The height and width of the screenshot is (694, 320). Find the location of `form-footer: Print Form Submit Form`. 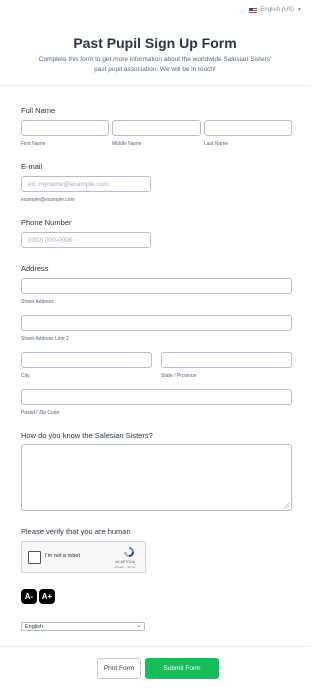

form-footer: Print Form Submit Form is located at coordinates (155, 670).